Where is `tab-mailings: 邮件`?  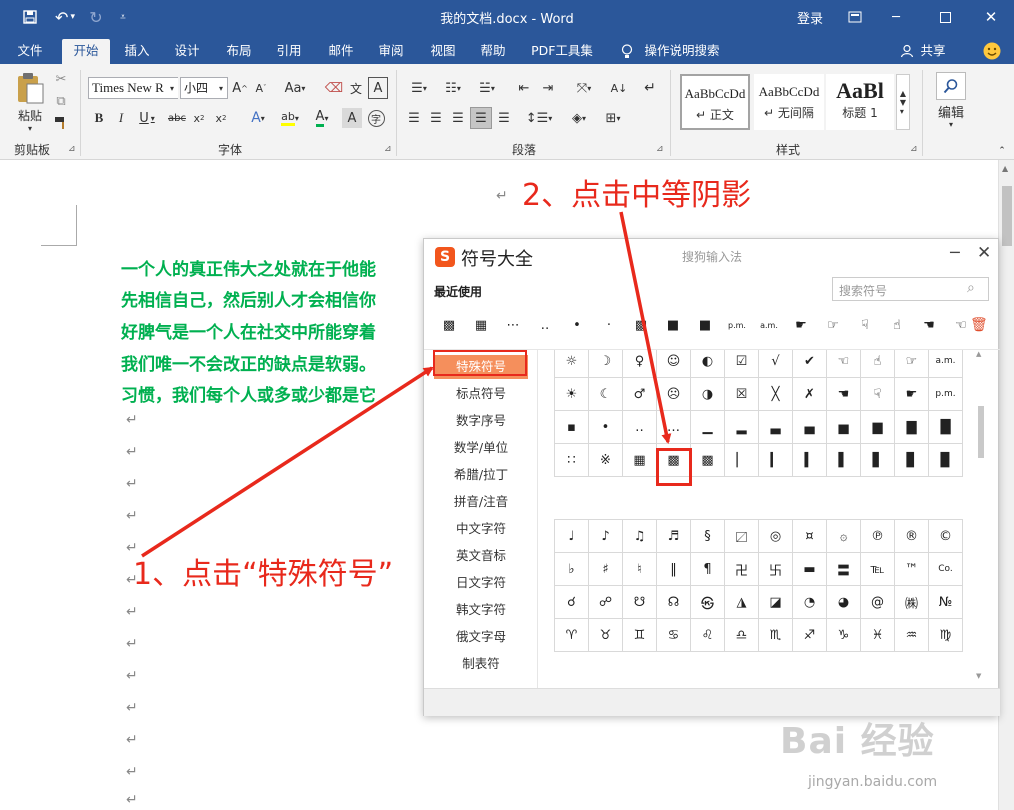 tab-mailings: 邮件 is located at coordinates (341, 51).